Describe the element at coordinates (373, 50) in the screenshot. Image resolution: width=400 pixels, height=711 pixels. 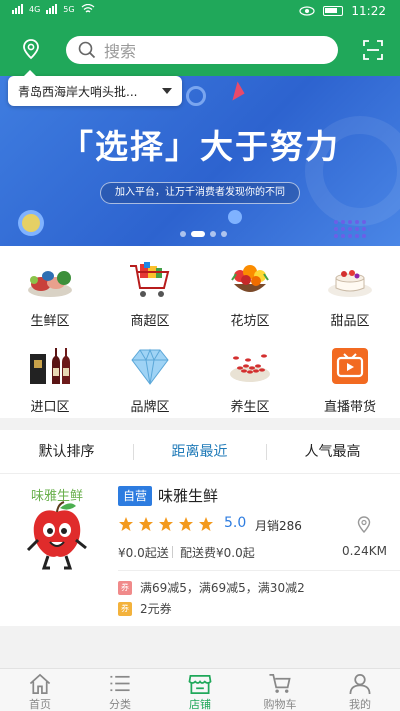
I see `scan-icon` at that location.